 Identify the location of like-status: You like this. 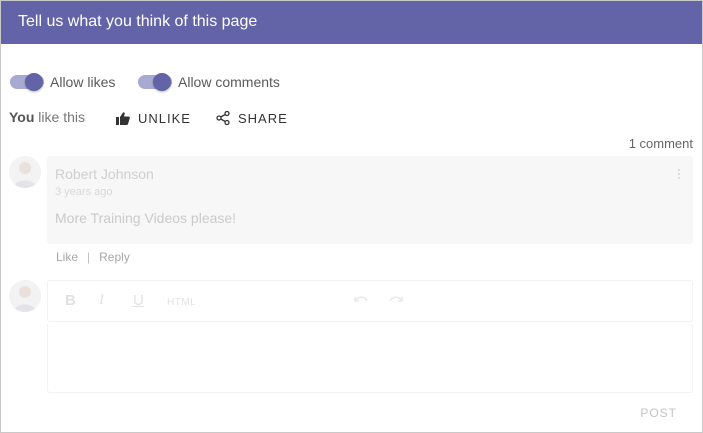
(47, 117).